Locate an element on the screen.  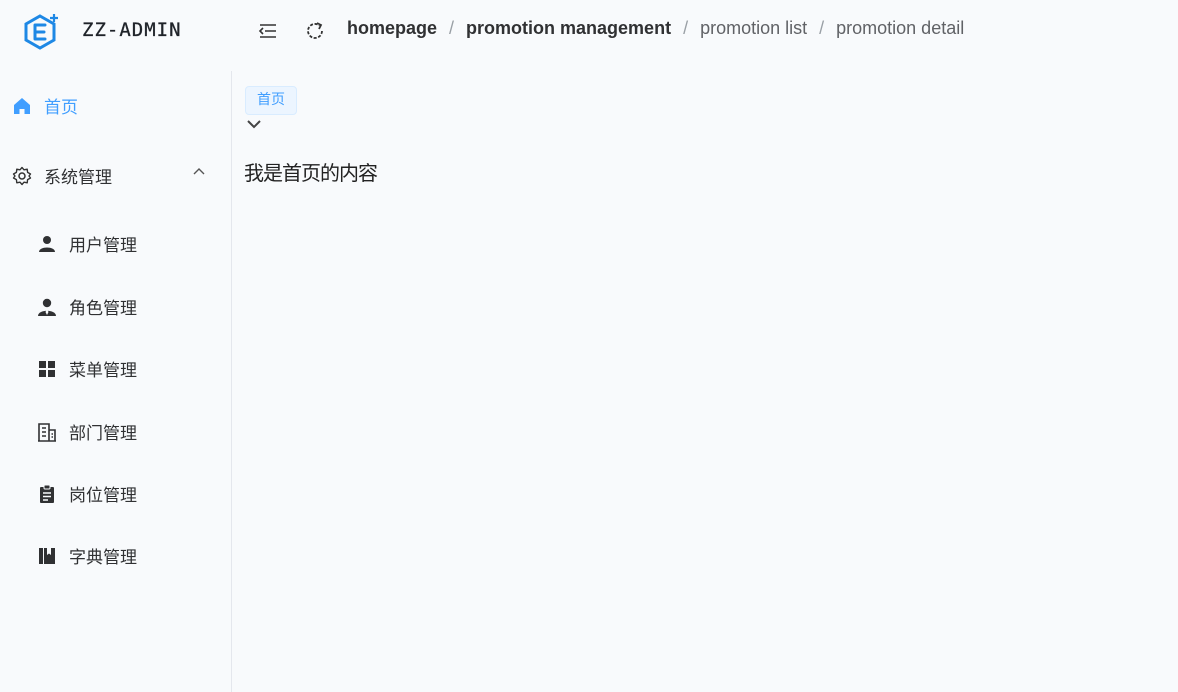
sidebar-item-system: 系统管理 is located at coordinates (108, 175).